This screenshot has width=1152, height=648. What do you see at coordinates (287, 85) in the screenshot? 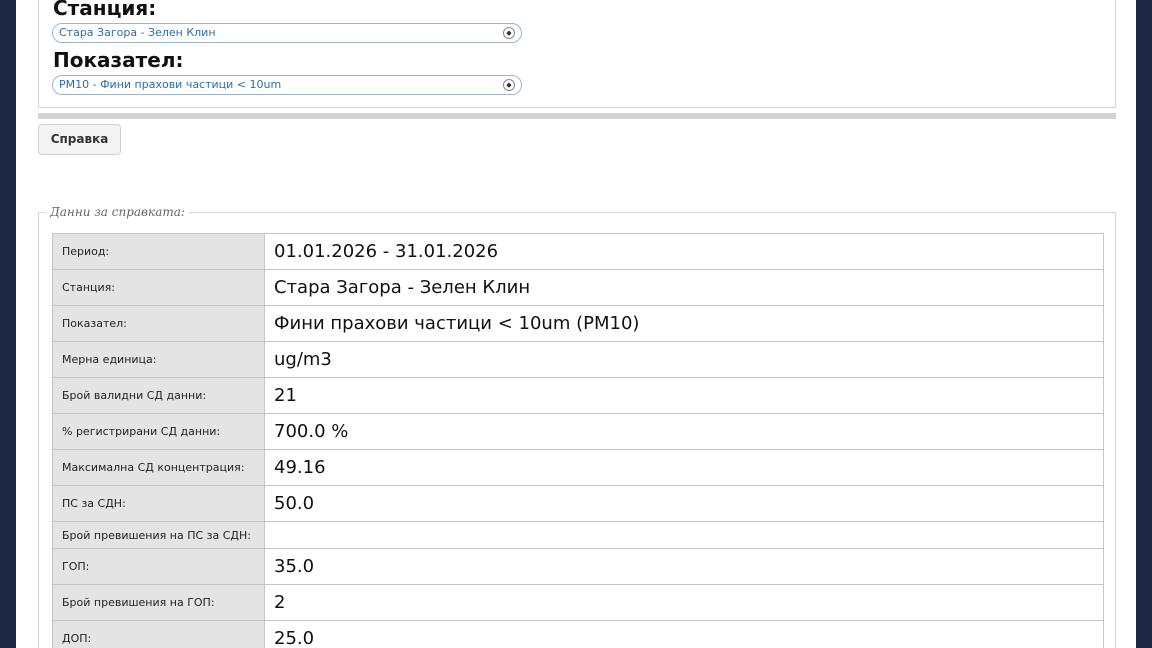
I see `indicator-select: PM10 - Фини прахови частици < 10um ◆` at bounding box center [287, 85].